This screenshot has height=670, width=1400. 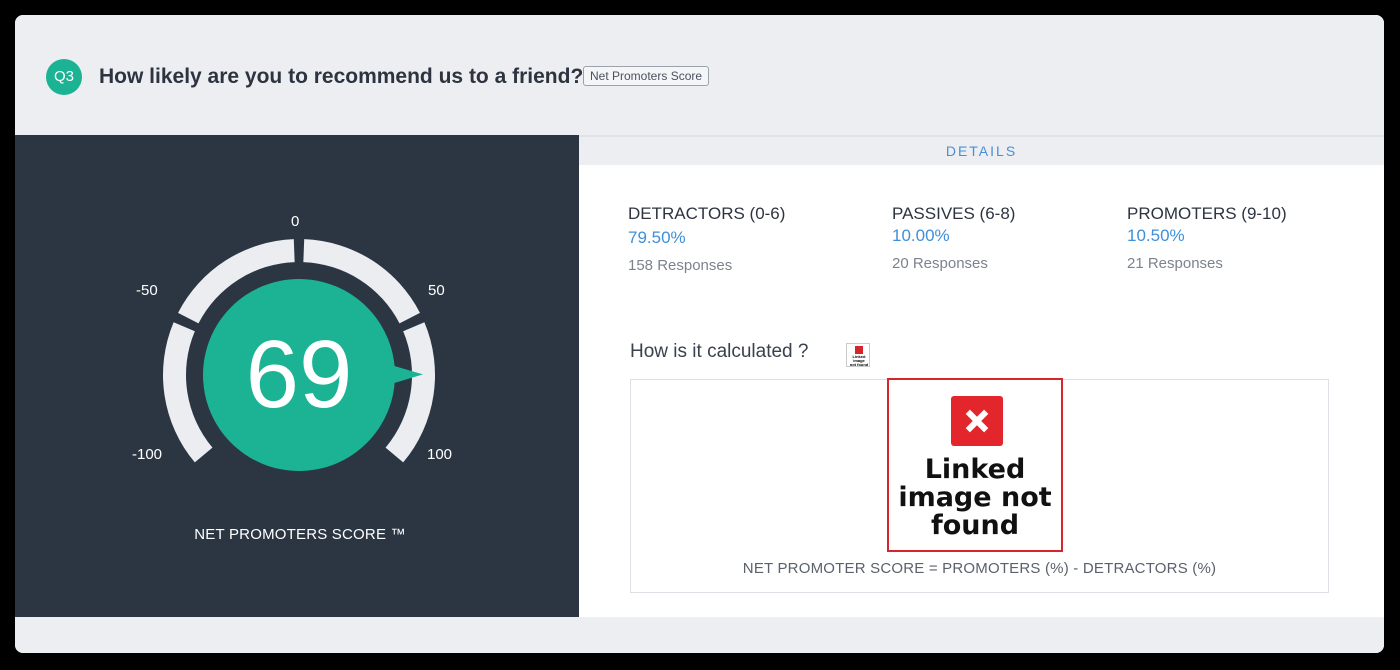 What do you see at coordinates (981, 150) in the screenshot?
I see `details-header: DETAILS` at bounding box center [981, 150].